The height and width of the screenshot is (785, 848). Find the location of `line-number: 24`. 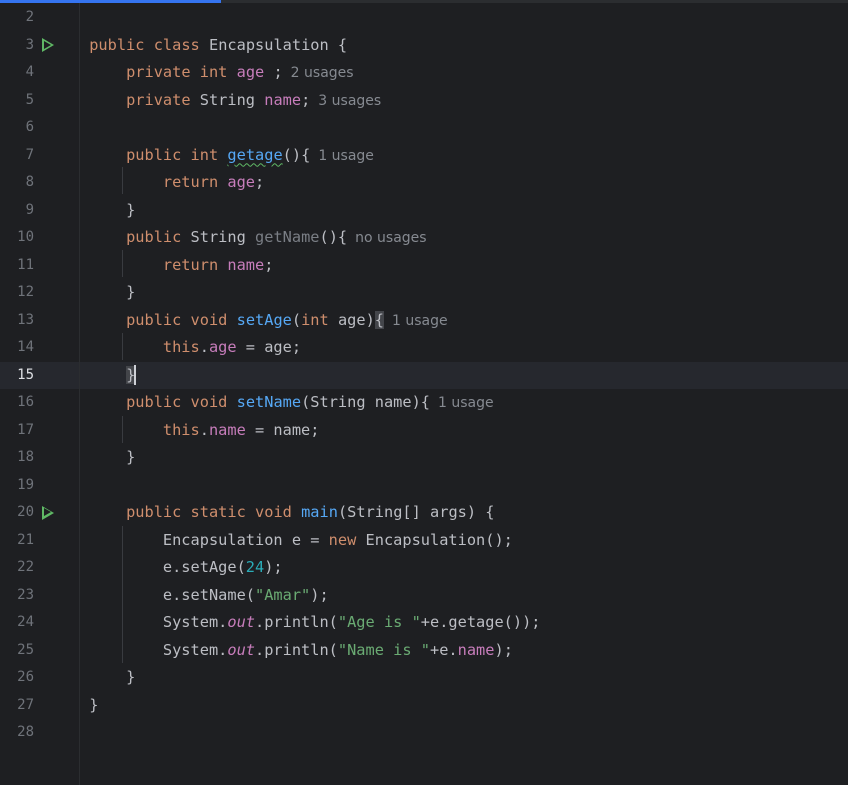

line-number: 24 is located at coordinates (17, 623).